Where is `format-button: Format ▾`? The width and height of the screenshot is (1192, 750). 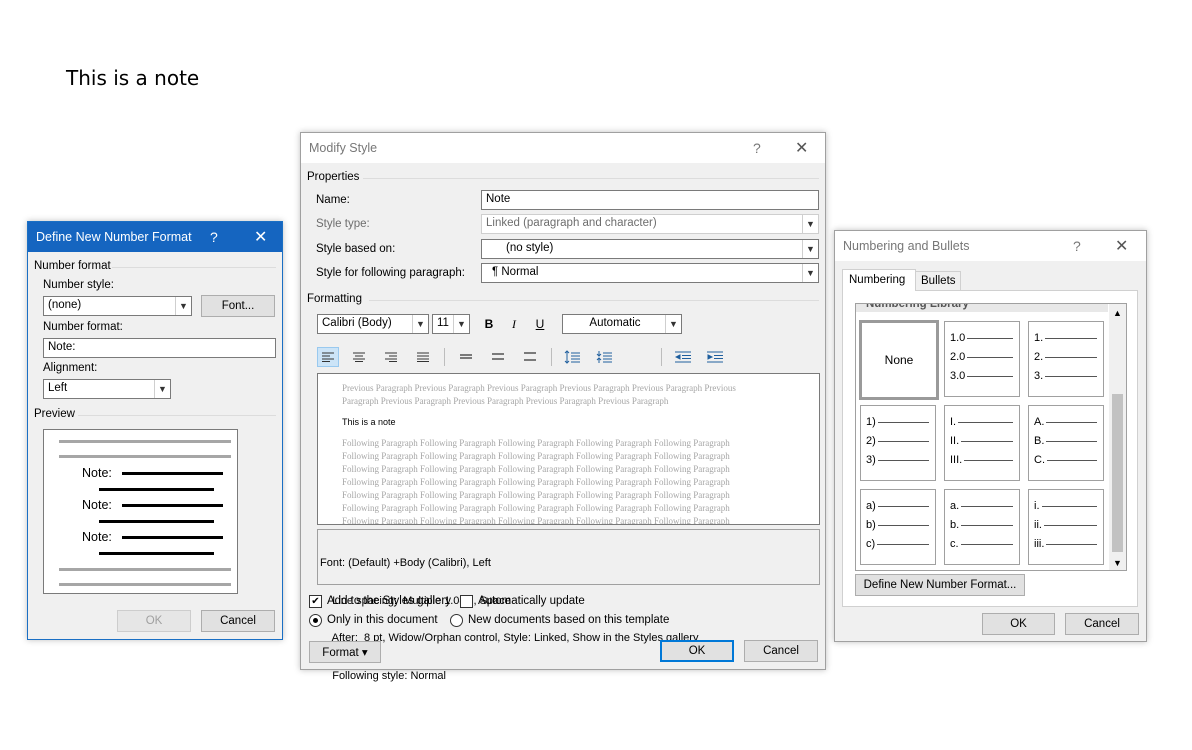
format-button: Format ▾ is located at coordinates (345, 652).